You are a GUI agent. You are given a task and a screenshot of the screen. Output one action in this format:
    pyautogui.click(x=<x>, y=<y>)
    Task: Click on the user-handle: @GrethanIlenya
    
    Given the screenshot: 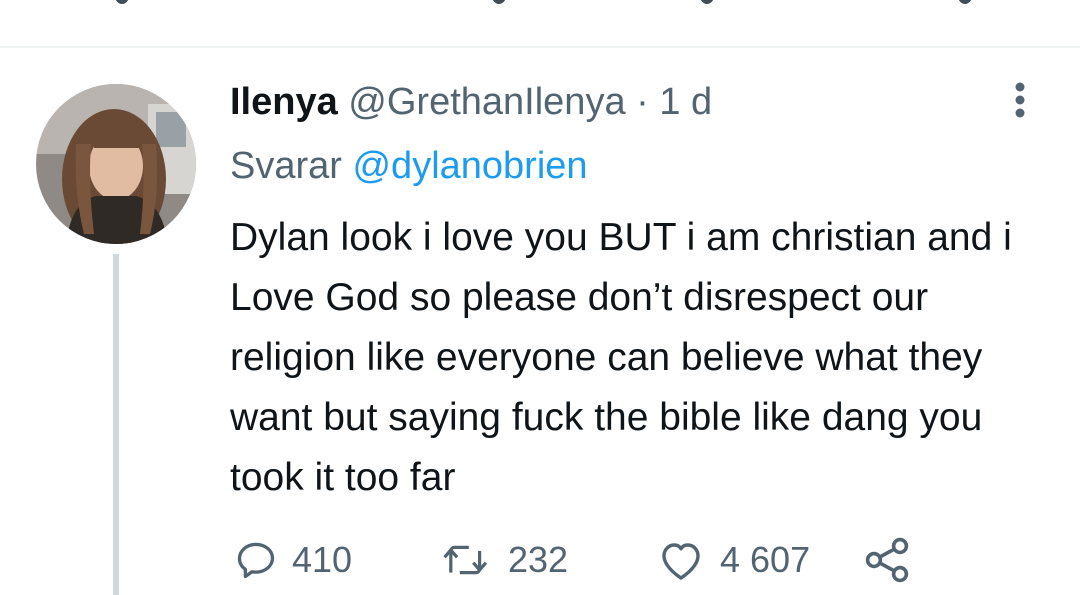 What is the action you would take?
    pyautogui.click(x=486, y=102)
    